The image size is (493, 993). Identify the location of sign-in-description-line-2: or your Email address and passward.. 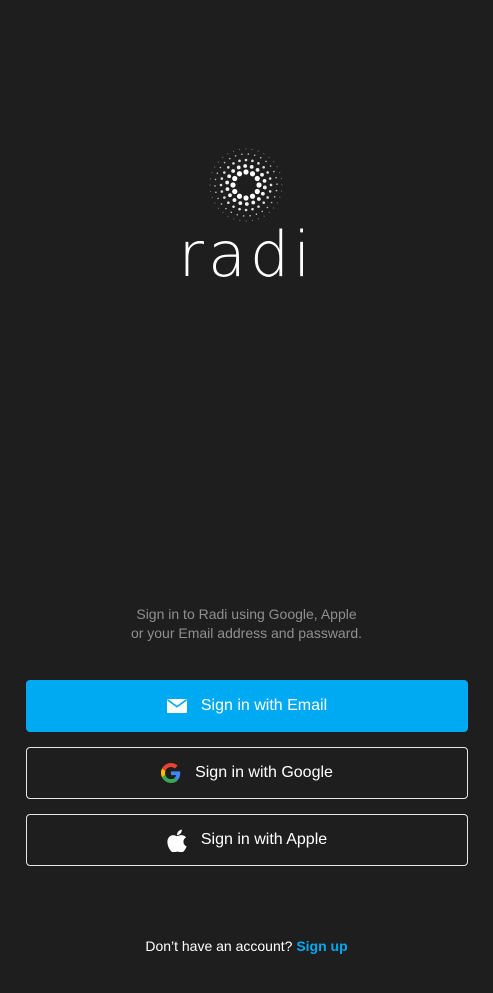
(246, 633).